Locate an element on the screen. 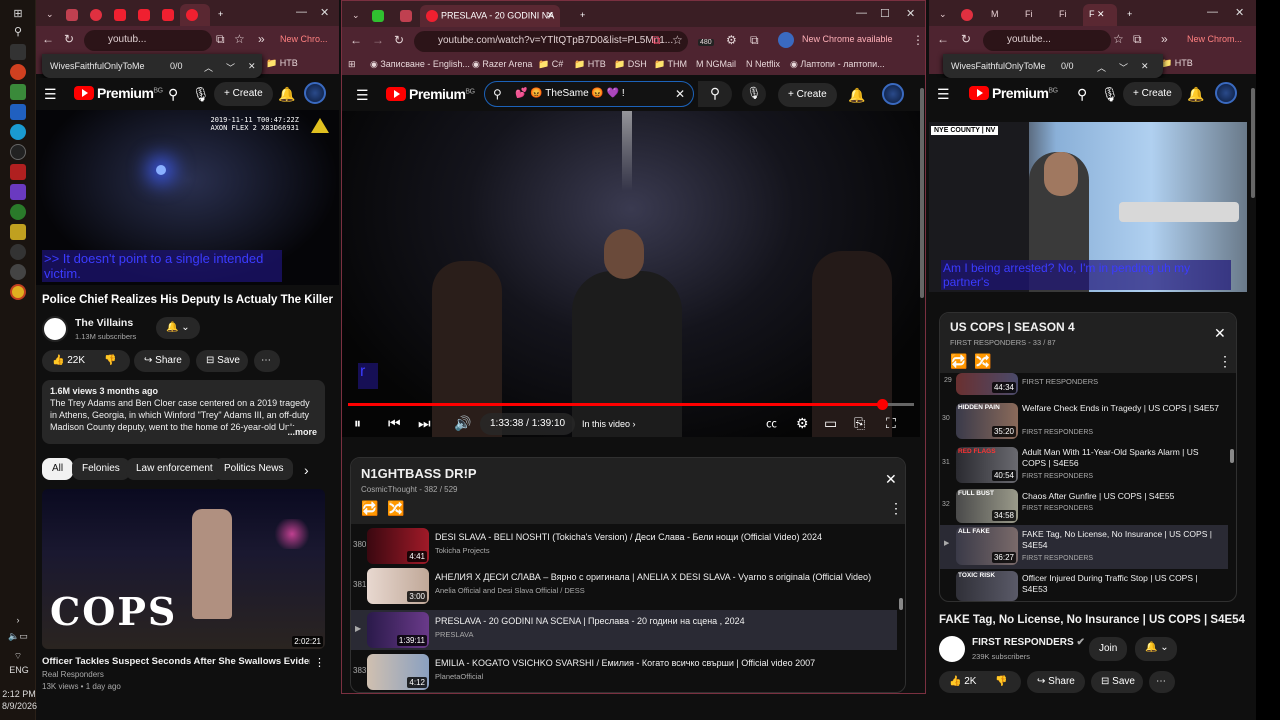  item-thumbnail: HIDDEN PAIN 35:20 is located at coordinates (987, 421).